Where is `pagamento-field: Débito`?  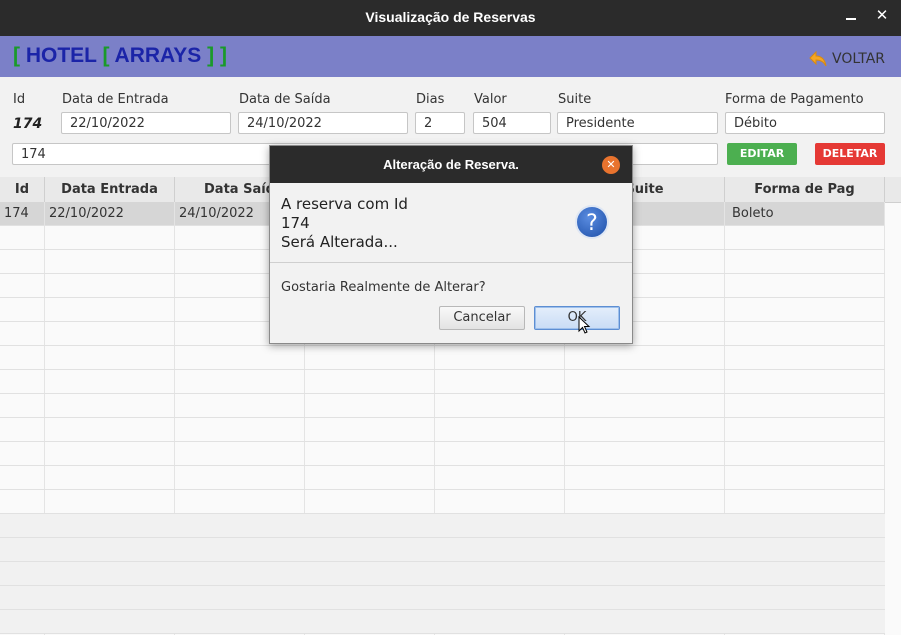
pagamento-field: Débito is located at coordinates (805, 123).